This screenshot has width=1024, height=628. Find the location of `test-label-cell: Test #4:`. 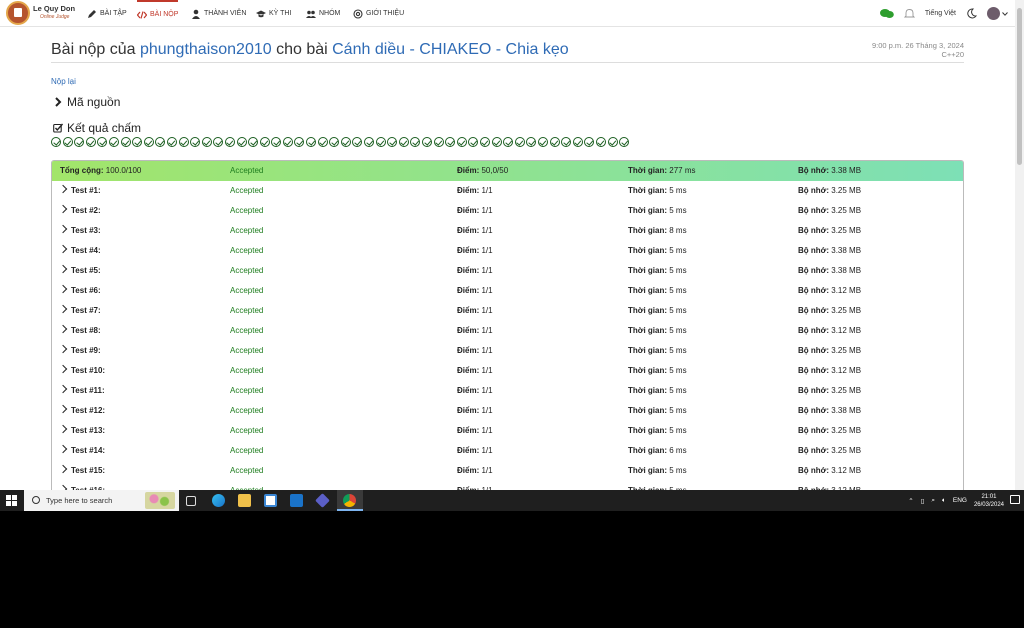

test-label-cell: Test #4: is located at coordinates (79, 251).